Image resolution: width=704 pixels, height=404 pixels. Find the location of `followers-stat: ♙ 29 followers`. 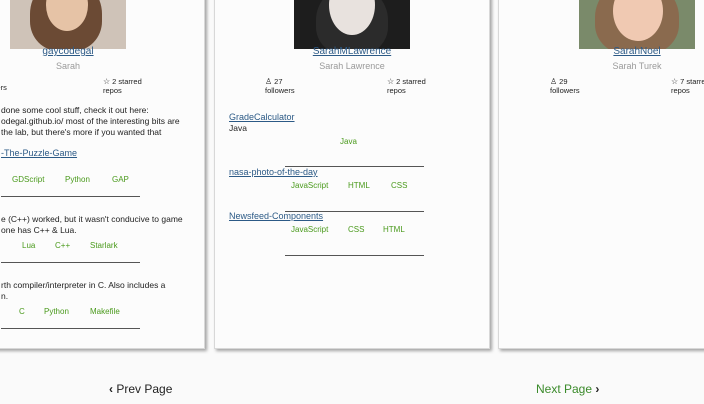

followers-stat: ♙ 29 followers is located at coordinates (565, 86).